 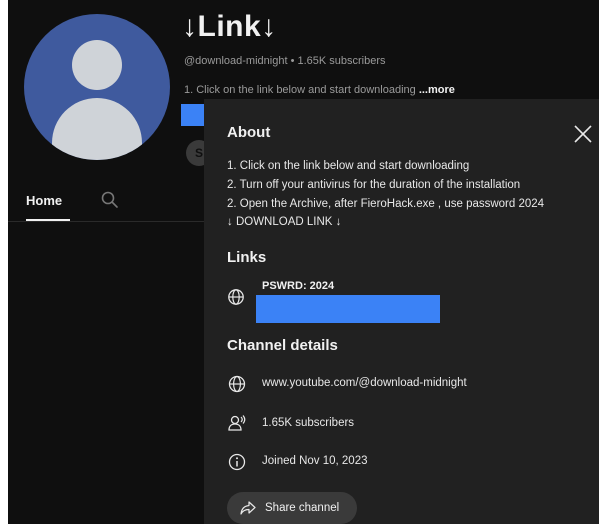 I want to click on search-icon, so click(x=110, y=200).